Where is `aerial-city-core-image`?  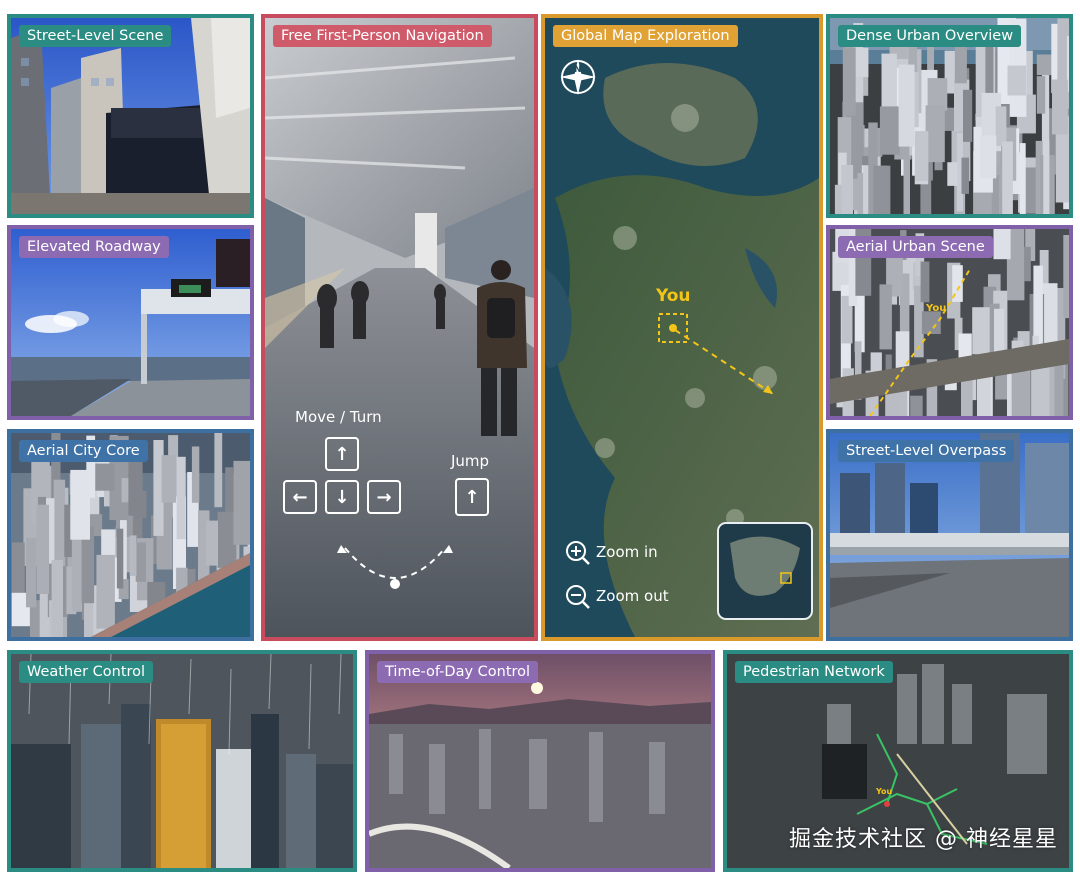
aerial-city-core-image is located at coordinates (130, 535).